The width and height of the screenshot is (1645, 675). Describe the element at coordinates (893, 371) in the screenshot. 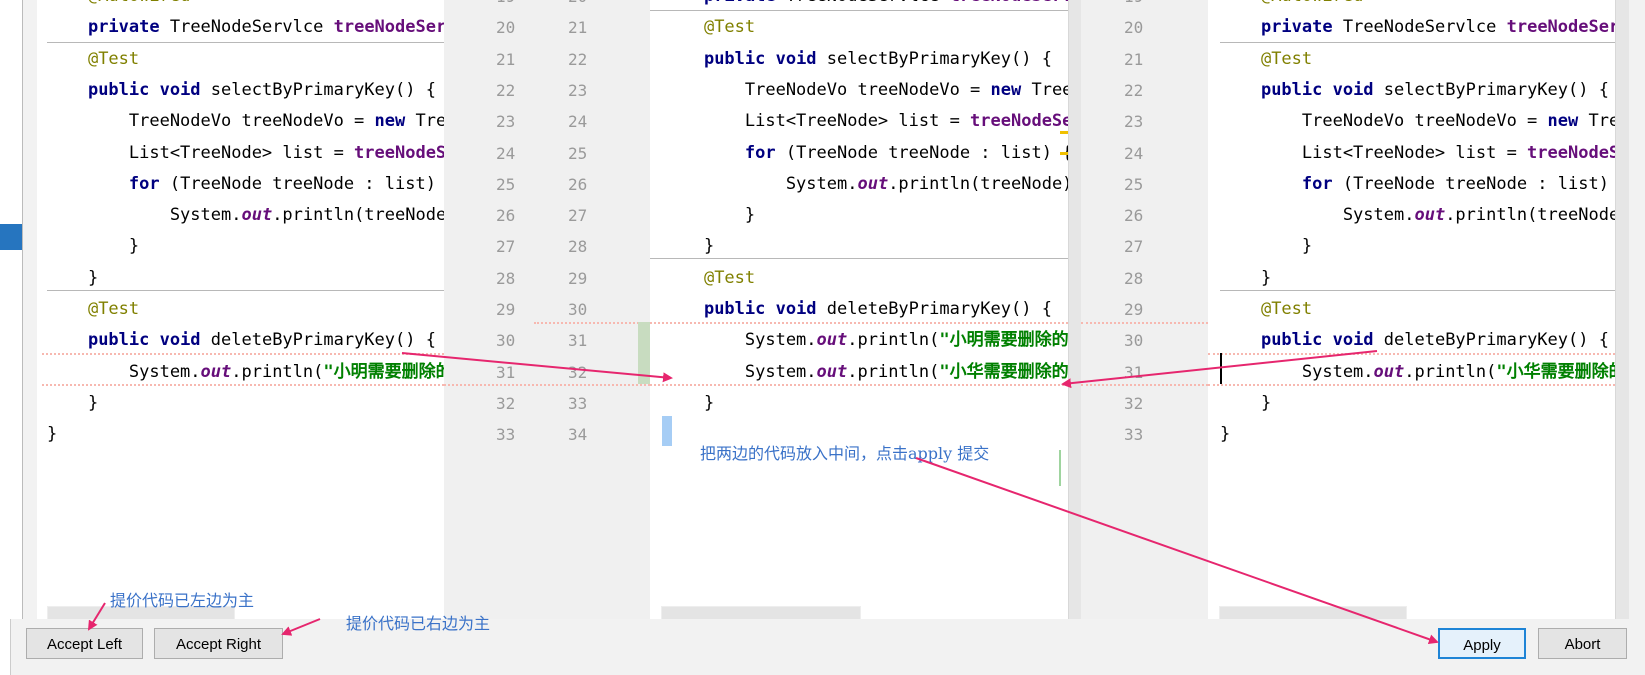

I see `code-token: .println(` at that location.